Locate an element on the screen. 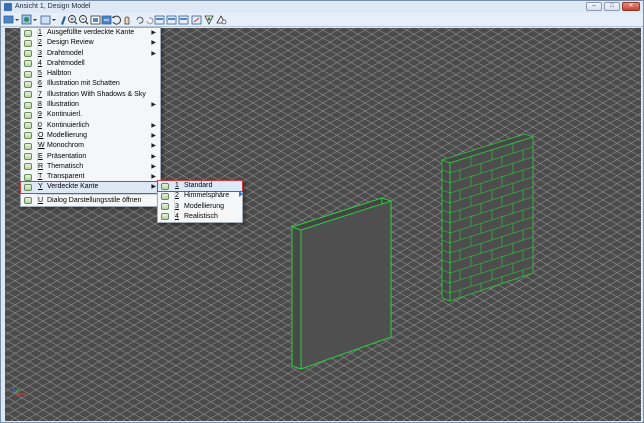  submenu-item-realistisch: 4 Realistisch is located at coordinates (200, 217).